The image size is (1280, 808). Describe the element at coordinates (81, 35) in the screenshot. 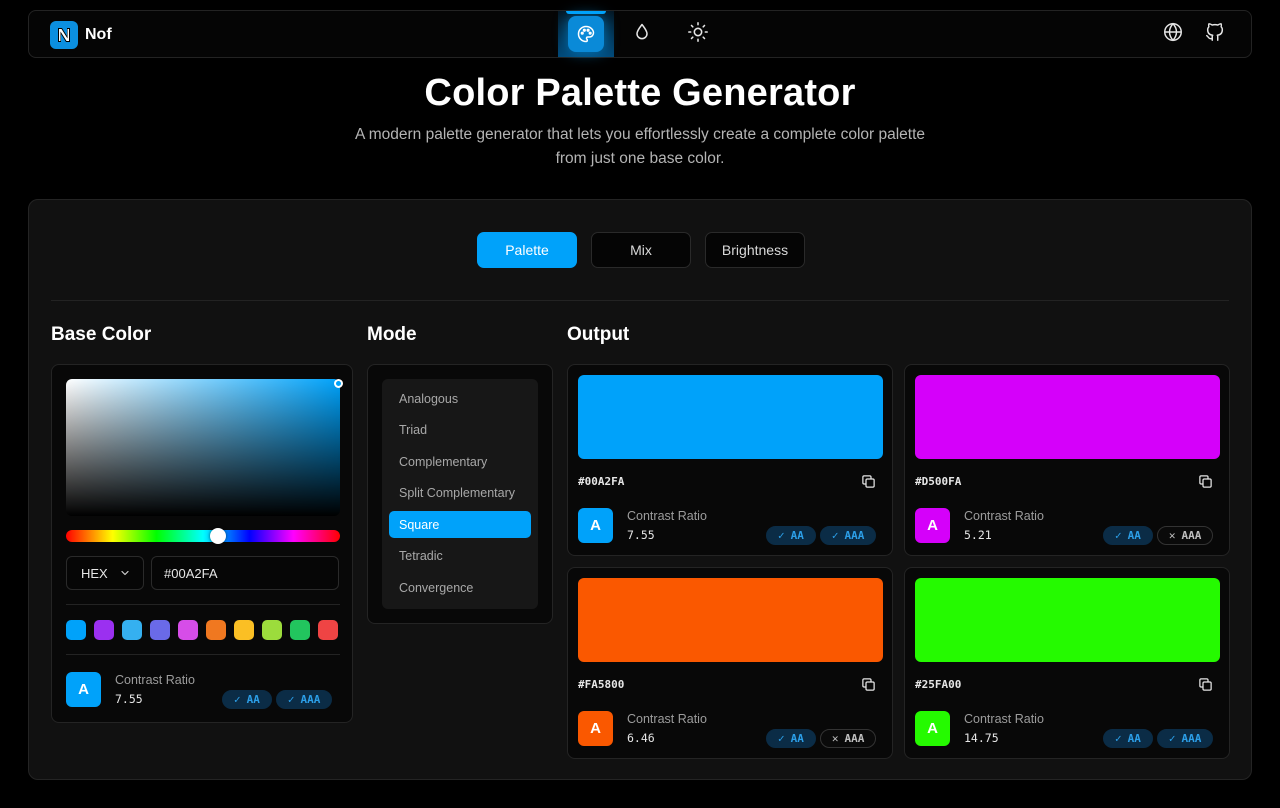

I see `brand: Nof` at that location.